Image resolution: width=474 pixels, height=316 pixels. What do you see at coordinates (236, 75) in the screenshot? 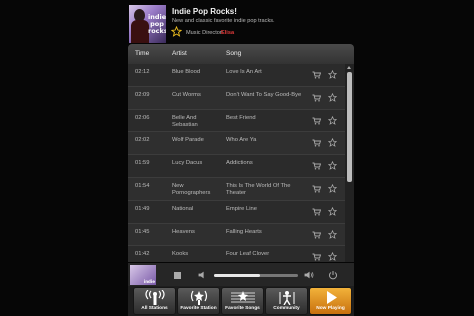
I see `playlist-row: 02:12 Blue Blood Love Is An Art` at bounding box center [236, 75].